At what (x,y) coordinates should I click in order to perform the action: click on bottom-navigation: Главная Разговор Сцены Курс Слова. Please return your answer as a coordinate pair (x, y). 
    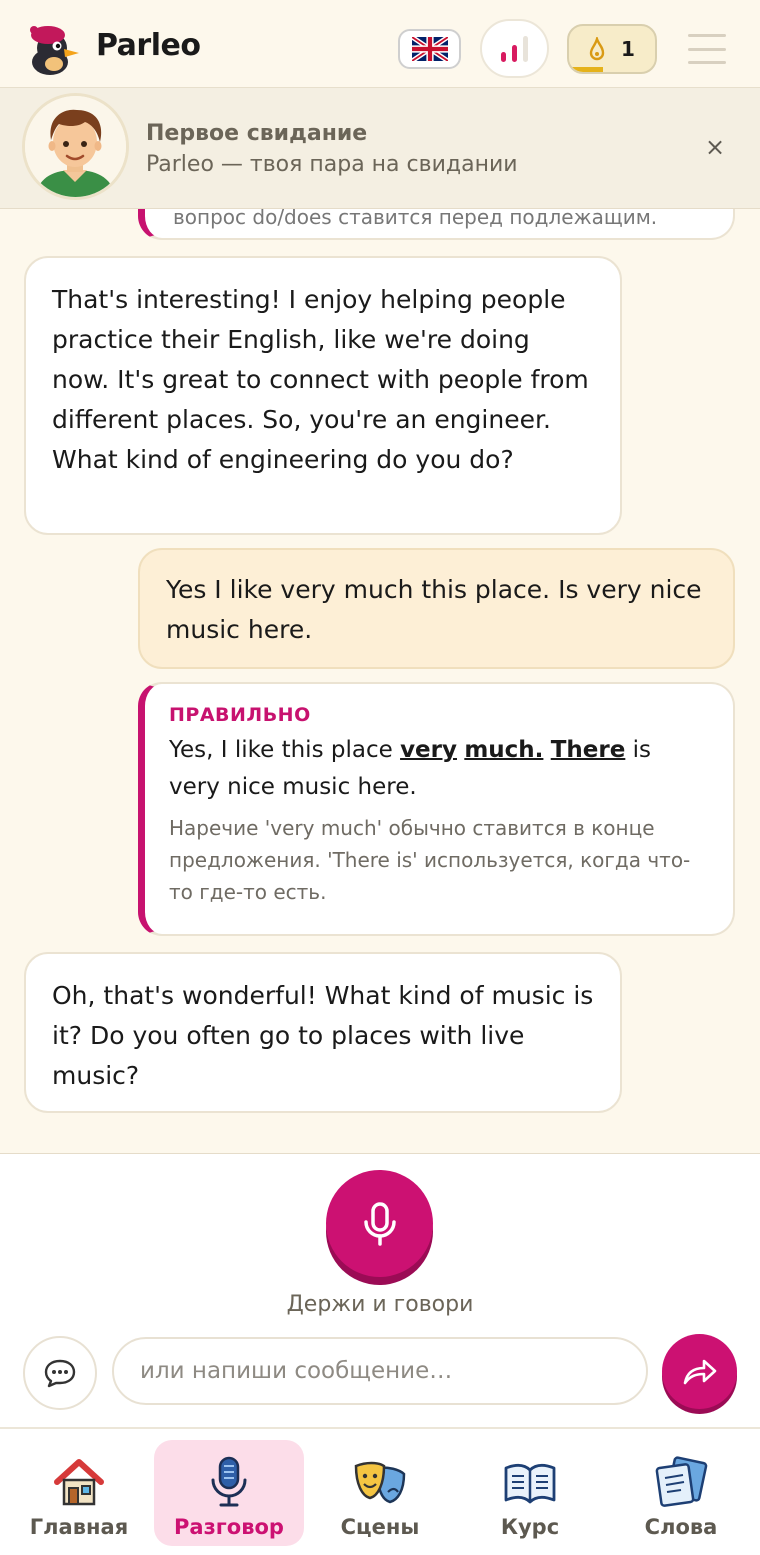
    Looking at the image, I should click on (380, 1491).